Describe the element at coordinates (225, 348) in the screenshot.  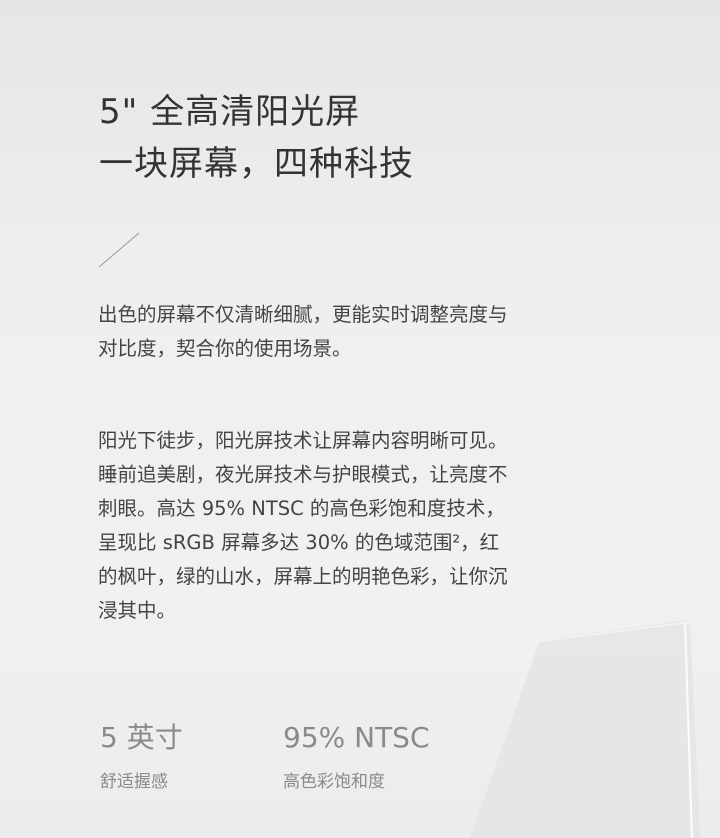
I see `paragraph-line: 对比度，契合你的使用场景。` at that location.